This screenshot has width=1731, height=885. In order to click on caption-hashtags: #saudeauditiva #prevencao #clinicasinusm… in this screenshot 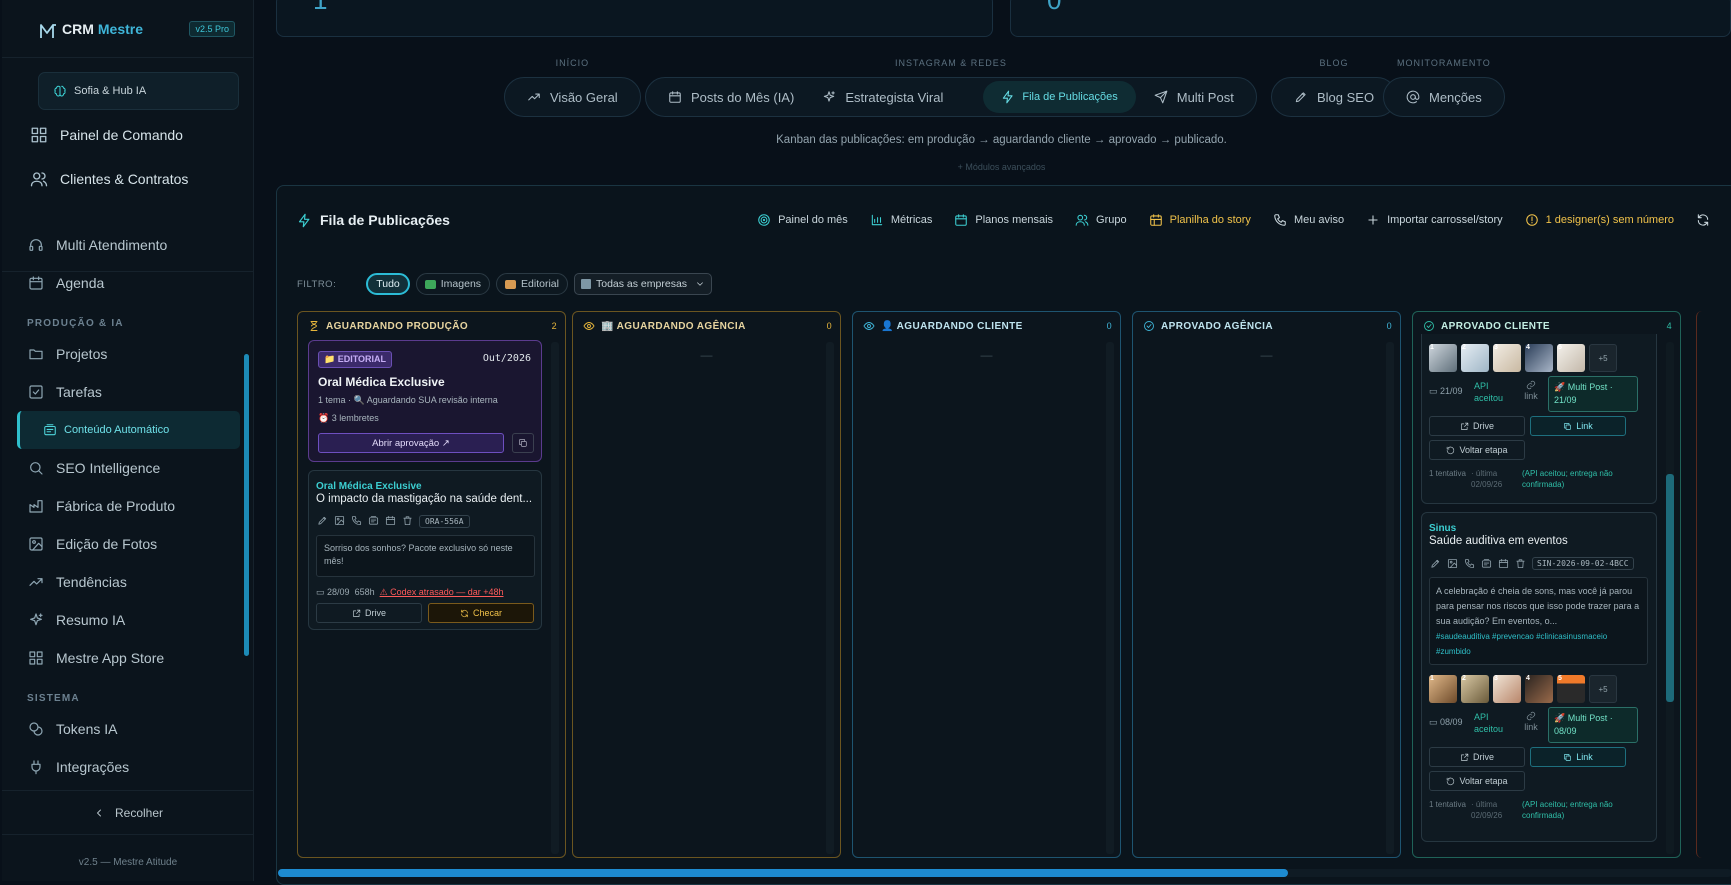, I will do `click(1522, 644)`.